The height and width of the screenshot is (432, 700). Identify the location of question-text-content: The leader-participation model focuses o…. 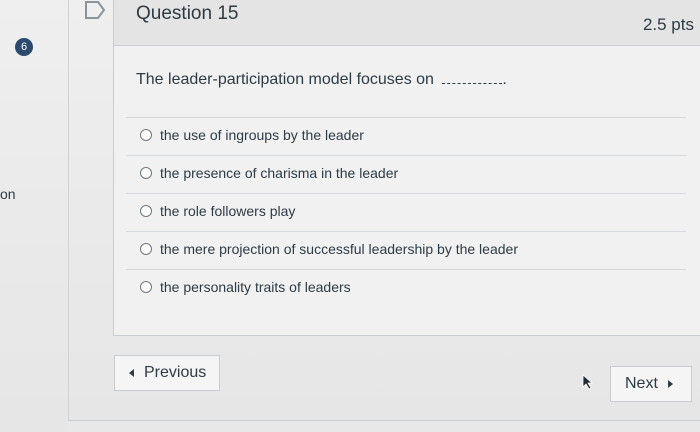
(285, 79).